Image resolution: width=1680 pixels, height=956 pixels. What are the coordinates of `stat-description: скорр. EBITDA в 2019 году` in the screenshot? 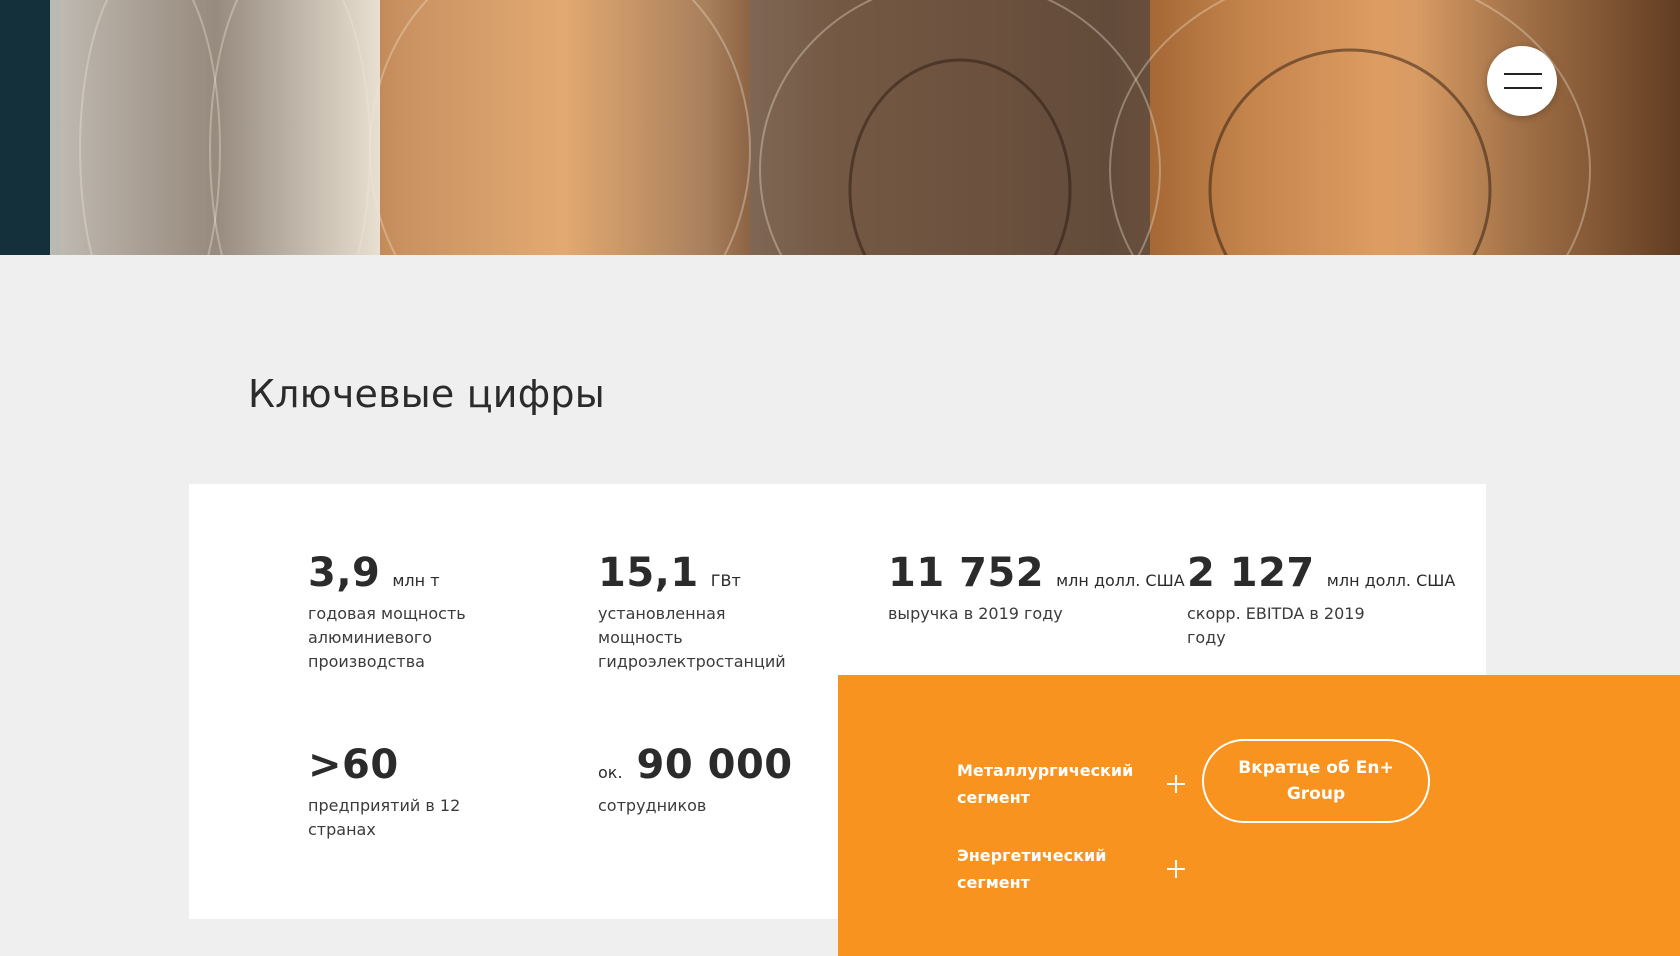 It's located at (1276, 625).